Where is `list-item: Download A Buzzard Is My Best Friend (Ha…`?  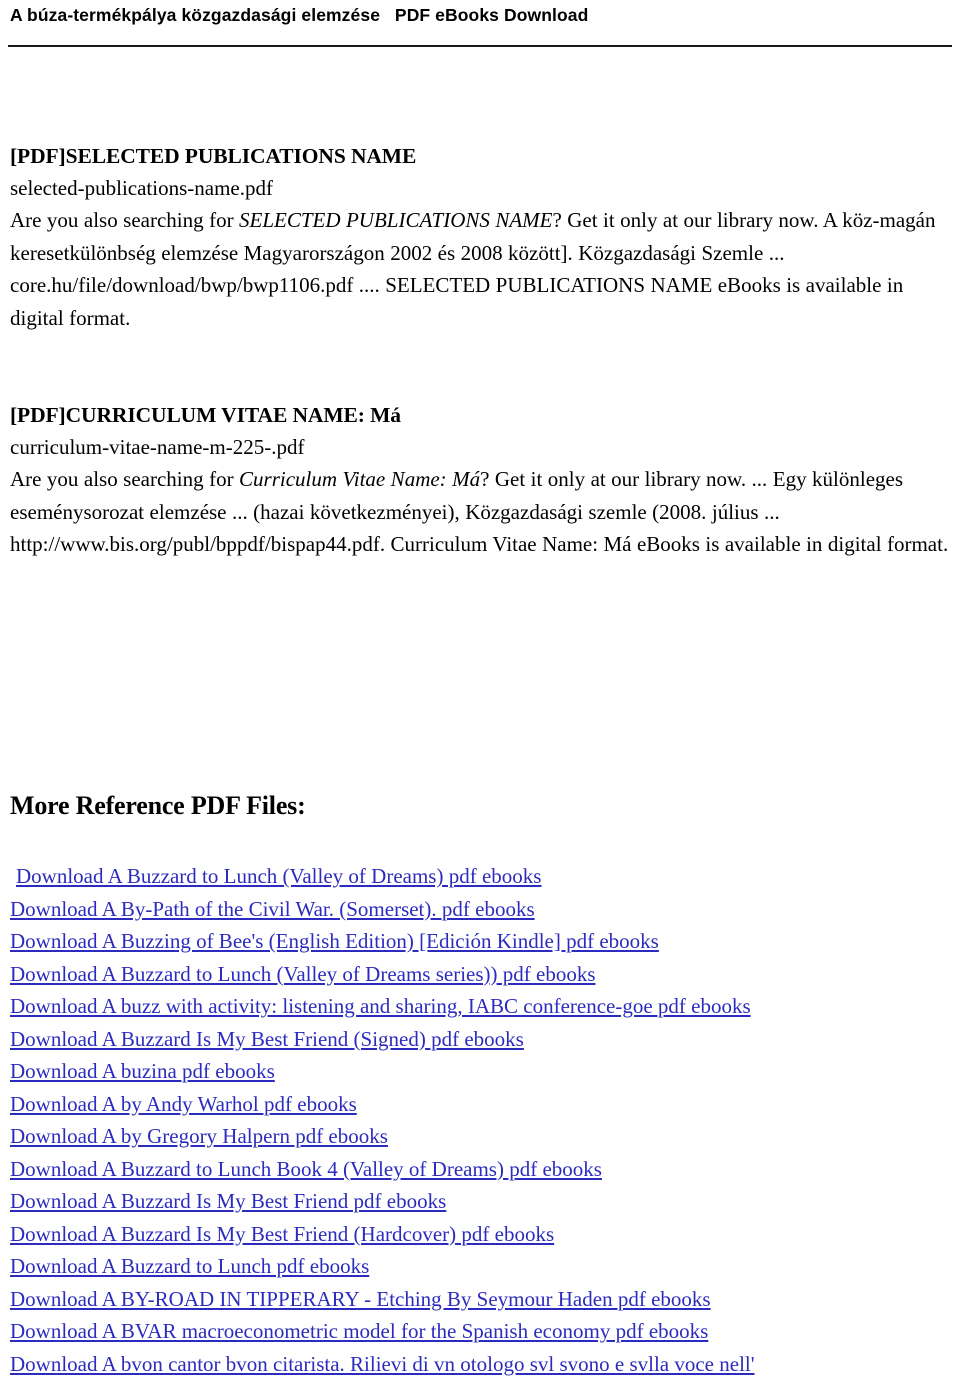
list-item: Download A Buzzard Is My Best Friend (Ha… is located at coordinates (482, 1234).